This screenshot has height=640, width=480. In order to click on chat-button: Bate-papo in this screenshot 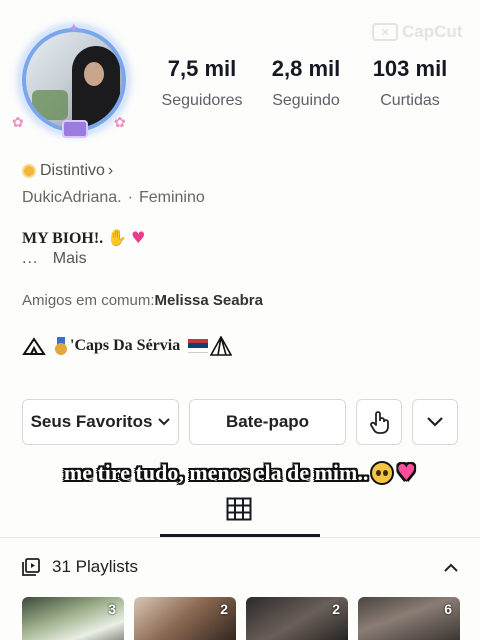, I will do `click(267, 422)`.